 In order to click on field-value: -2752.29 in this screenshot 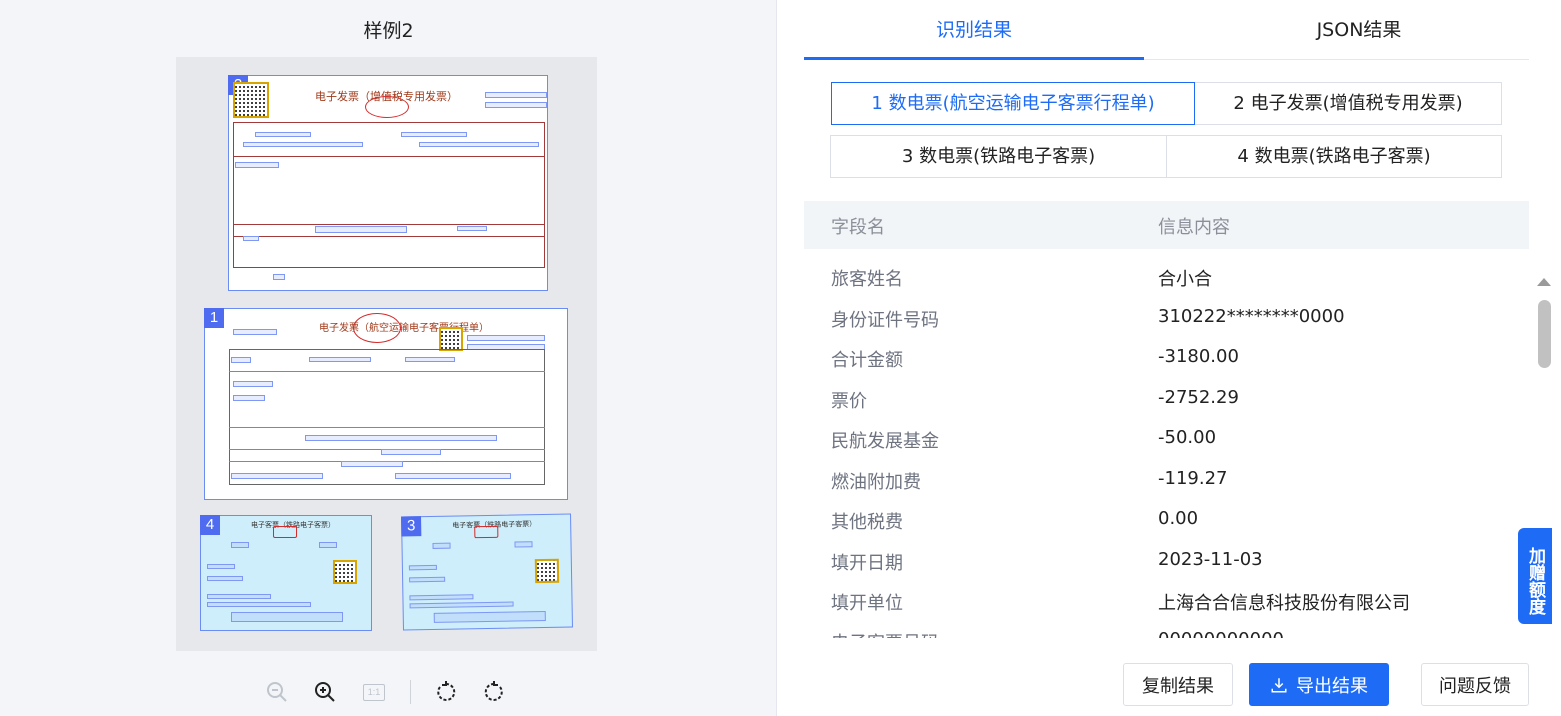, I will do `click(1198, 397)`.